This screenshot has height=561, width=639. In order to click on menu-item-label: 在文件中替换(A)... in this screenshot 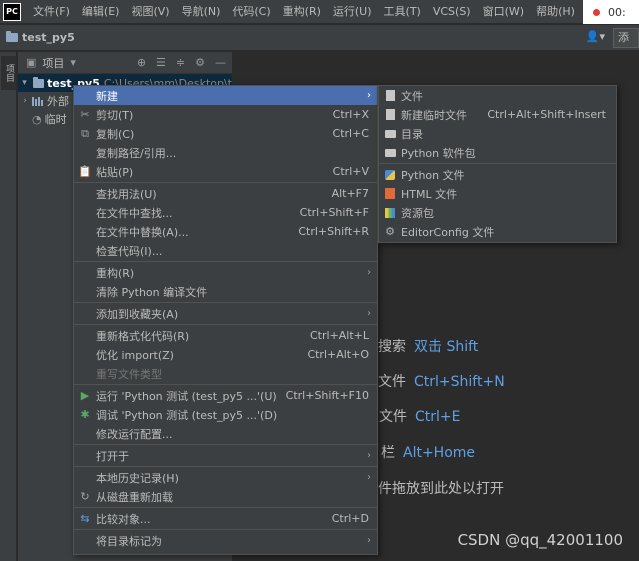, I will do `click(142, 232)`.